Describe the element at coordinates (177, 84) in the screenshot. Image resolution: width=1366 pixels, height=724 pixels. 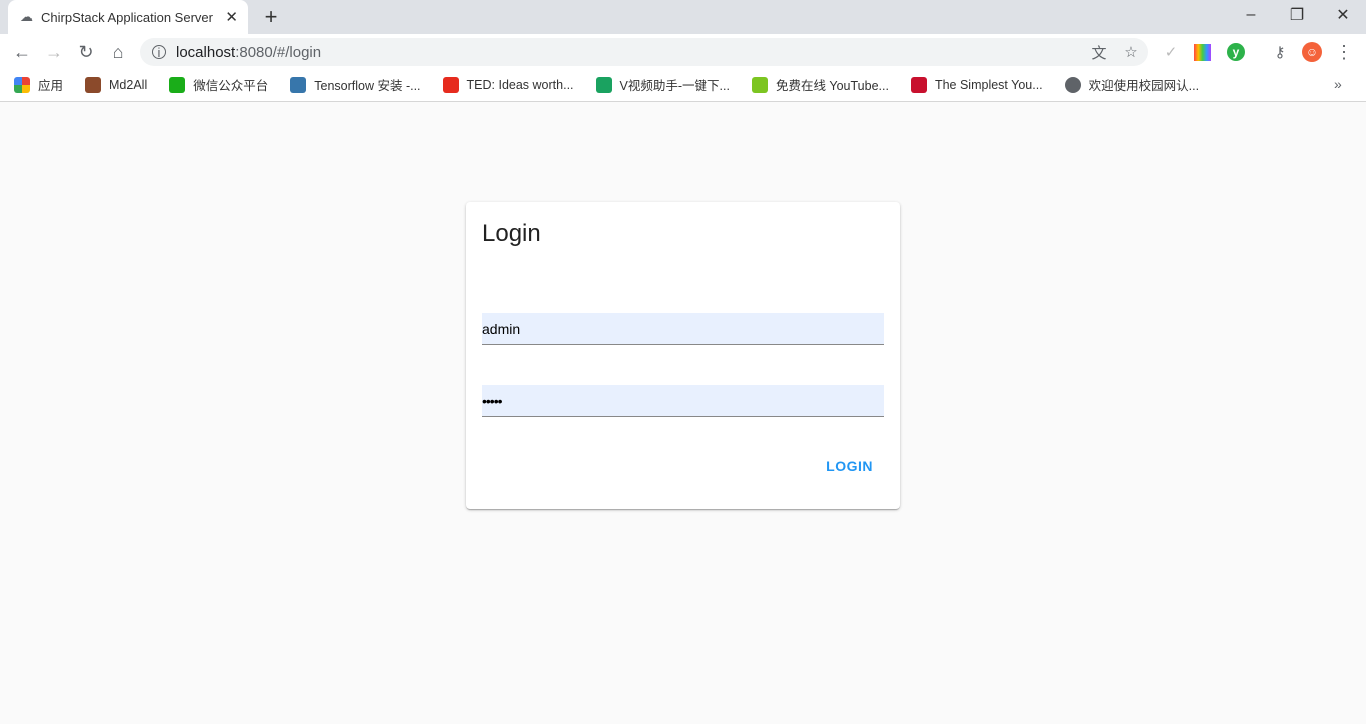
I see `wechat-icon` at that location.